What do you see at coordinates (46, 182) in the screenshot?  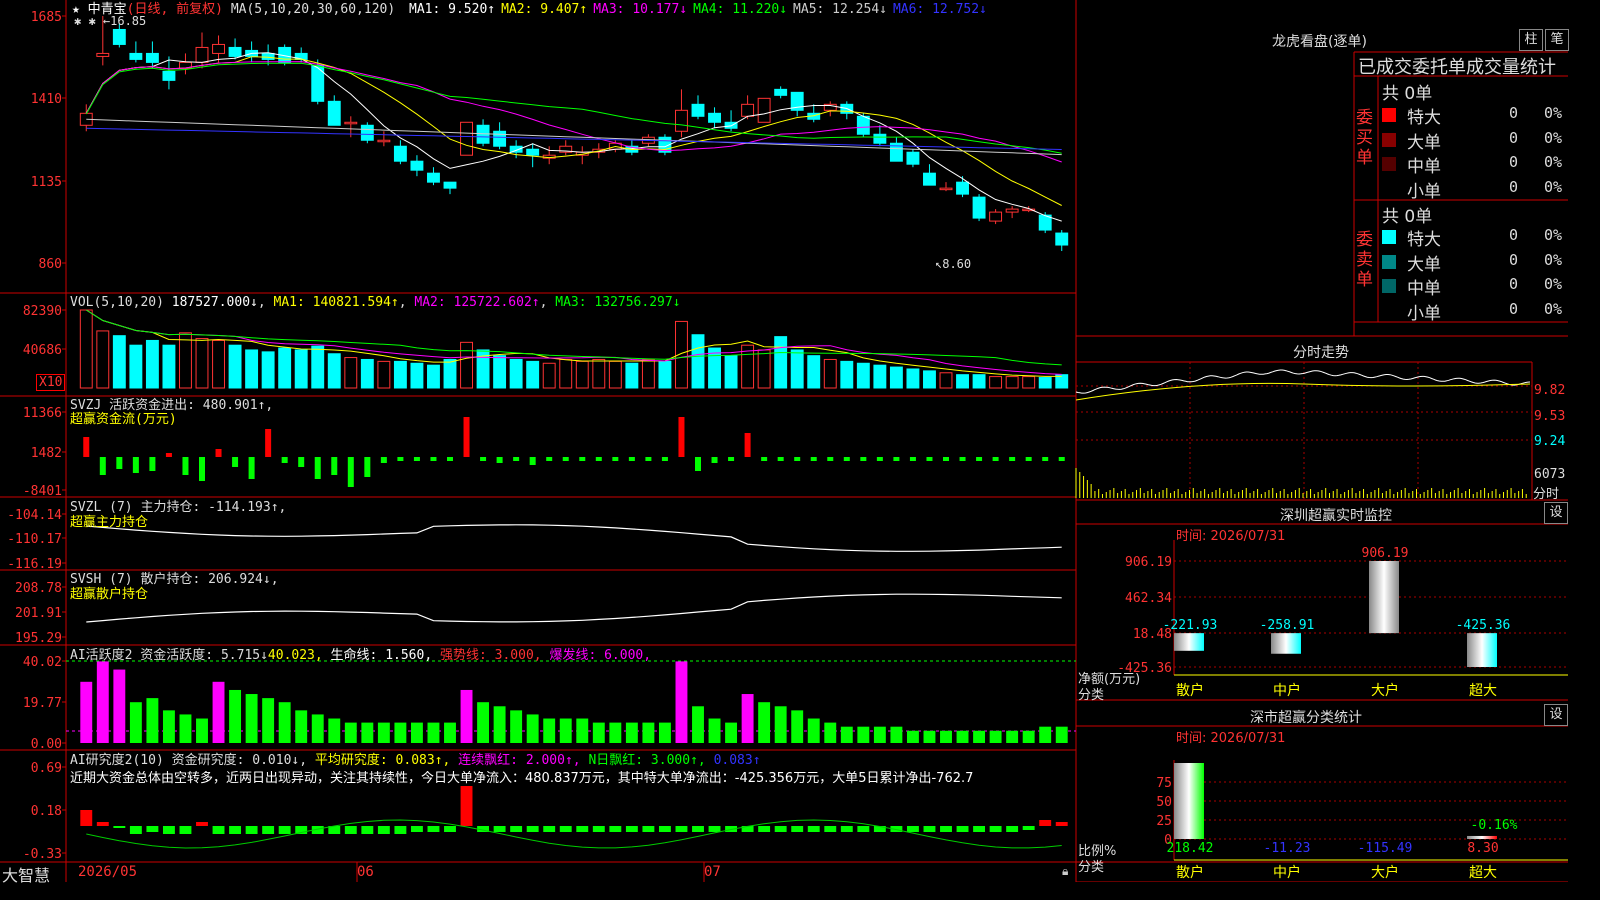 I see `price-tick: 1135` at bounding box center [46, 182].